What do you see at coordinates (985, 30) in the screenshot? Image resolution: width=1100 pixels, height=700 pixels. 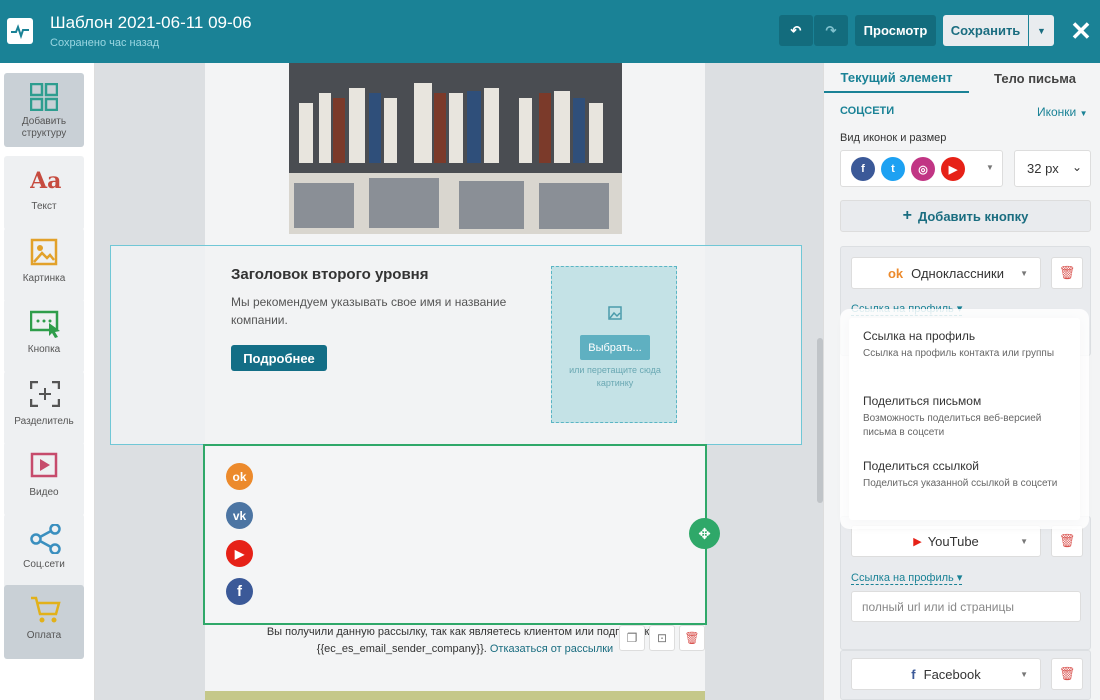 I see `save-button: Сохранить` at bounding box center [985, 30].